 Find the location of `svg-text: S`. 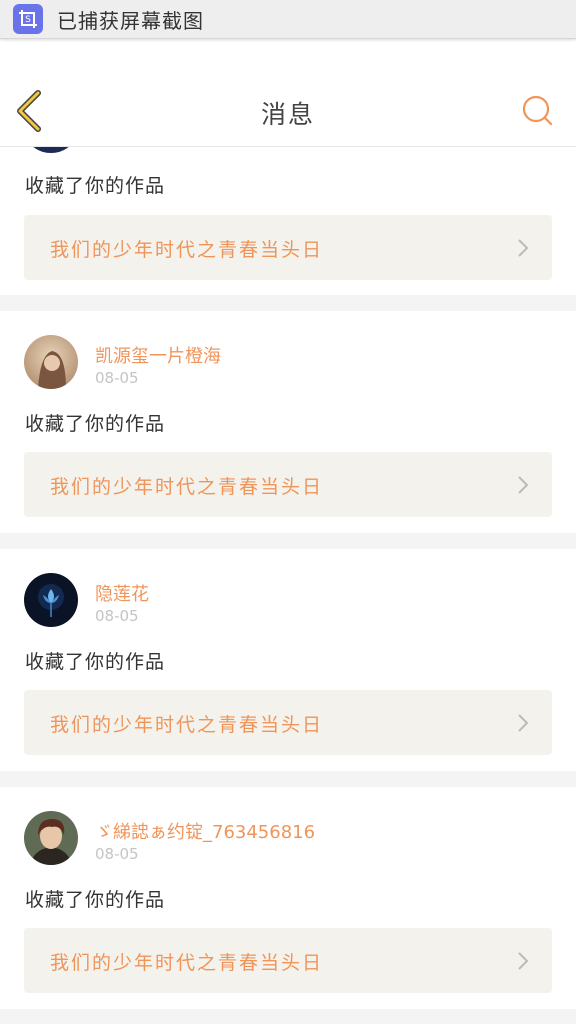

svg-text: S is located at coordinates (28, 20).